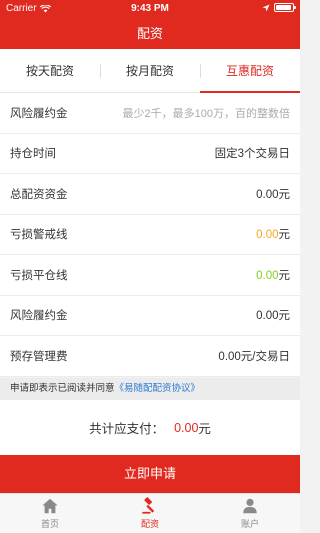 The image size is (320, 533). I want to click on warning-line-row: 亏损警戒线 0.00元, so click(150, 235).